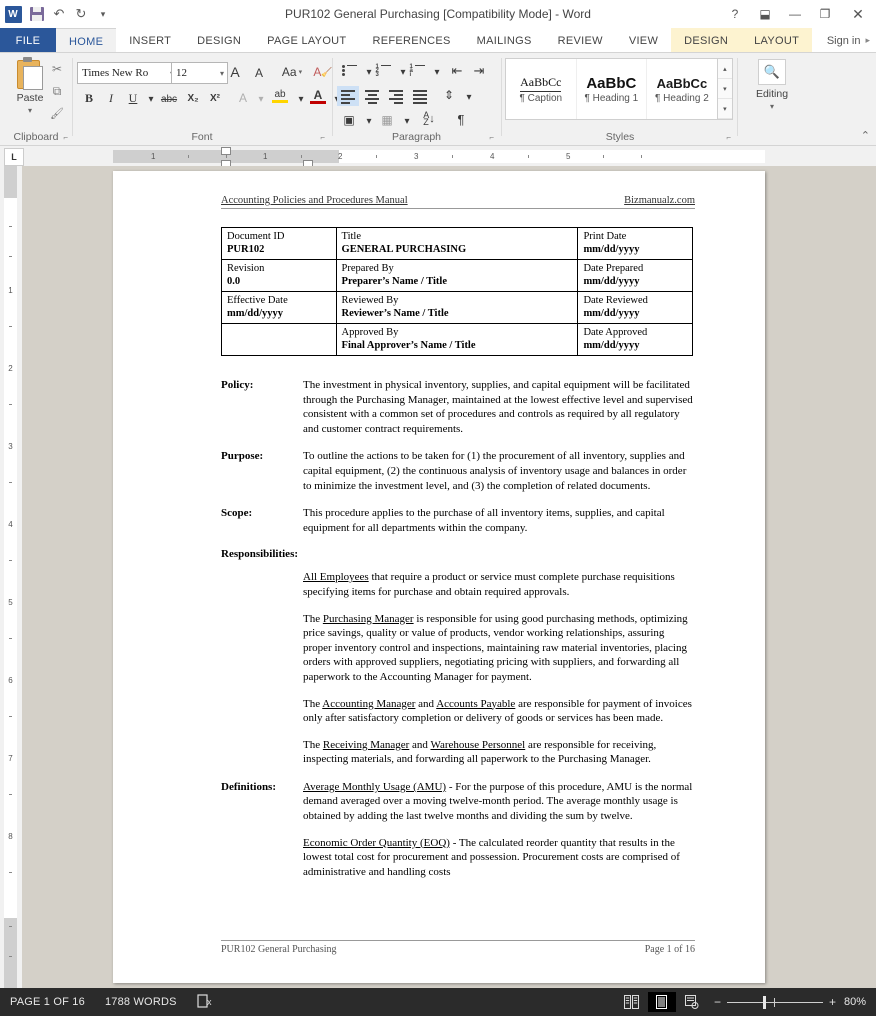 The height and width of the screenshot is (1016, 876). What do you see at coordinates (366, 745) in the screenshot?
I see `role-link-receiving-manager: Receiving Manager` at bounding box center [366, 745].